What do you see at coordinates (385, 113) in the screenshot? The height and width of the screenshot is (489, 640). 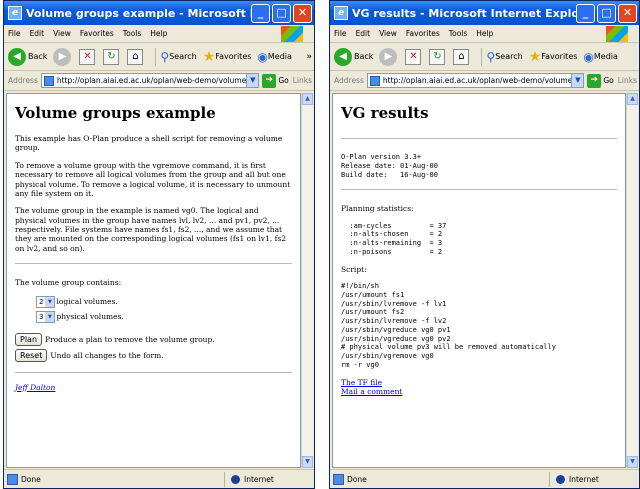 I see `page-title: VG results` at bounding box center [385, 113].